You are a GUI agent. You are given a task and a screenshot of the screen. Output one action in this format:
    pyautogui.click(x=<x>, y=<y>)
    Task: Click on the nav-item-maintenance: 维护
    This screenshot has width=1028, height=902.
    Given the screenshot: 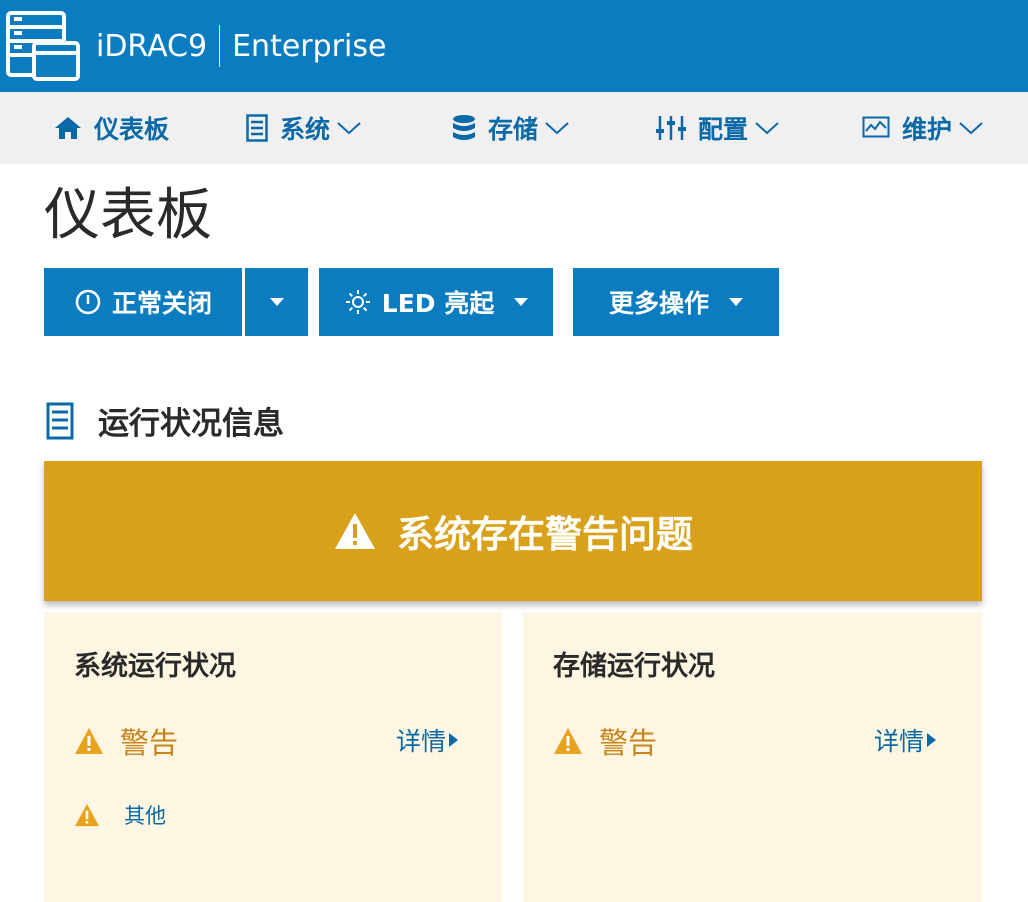 What is the action you would take?
    pyautogui.click(x=923, y=128)
    